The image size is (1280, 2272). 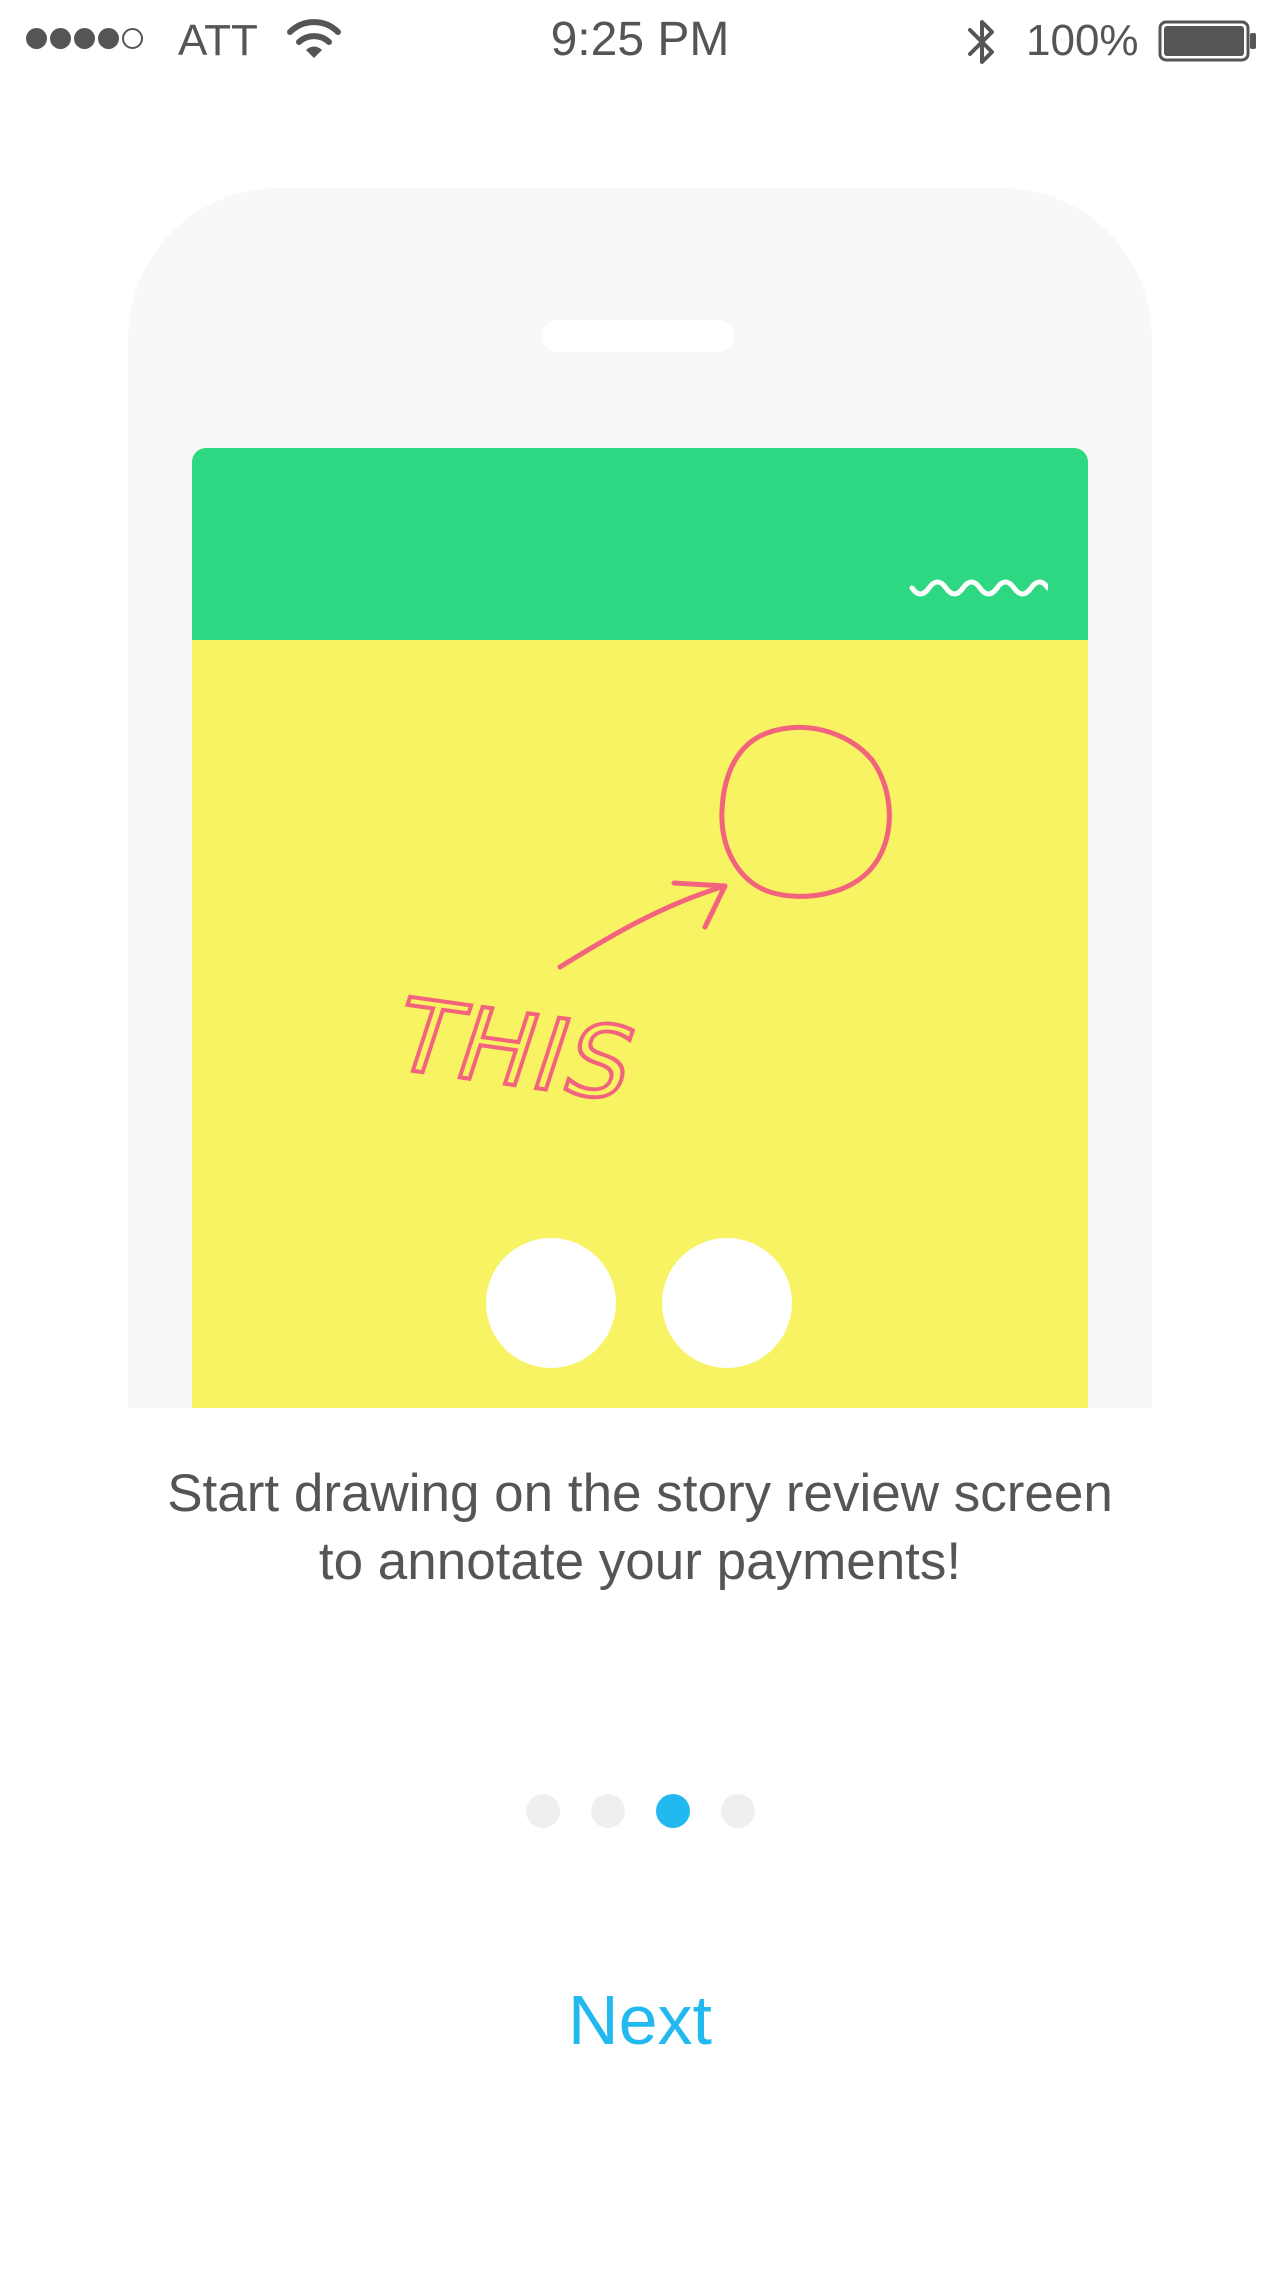 I want to click on caption-line-1: Start drawing on the story review screen, so click(x=640, y=1493).